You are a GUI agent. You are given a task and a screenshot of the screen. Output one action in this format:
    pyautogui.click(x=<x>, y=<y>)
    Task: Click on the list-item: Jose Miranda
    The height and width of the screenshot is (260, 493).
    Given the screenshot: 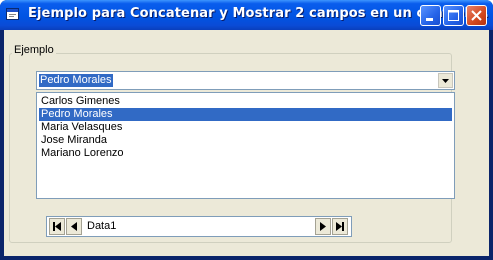 What is the action you would take?
    pyautogui.click(x=245, y=140)
    